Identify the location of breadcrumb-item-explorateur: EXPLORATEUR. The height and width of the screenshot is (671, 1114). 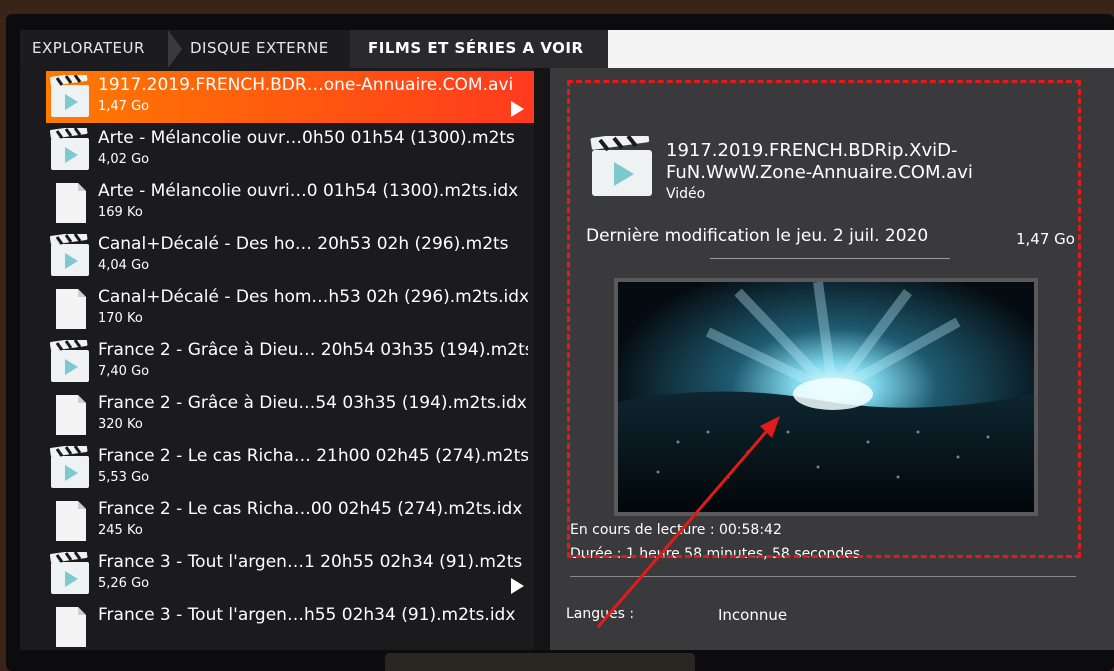
(107, 49).